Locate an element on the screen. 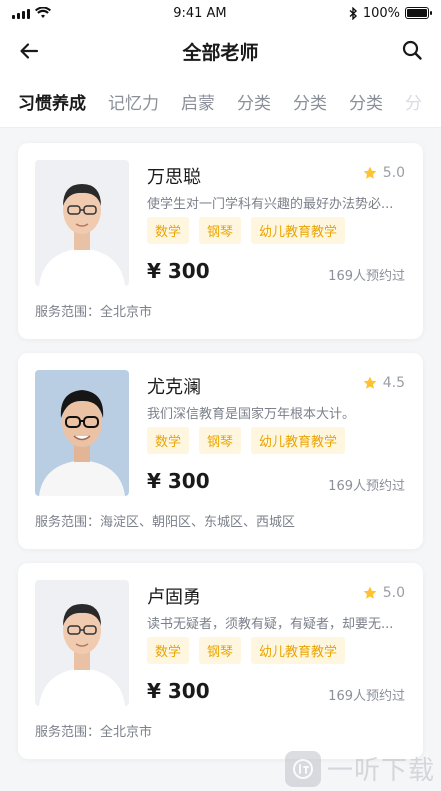 The image size is (441, 791). teacher-name: 万思聪 is located at coordinates (174, 177).